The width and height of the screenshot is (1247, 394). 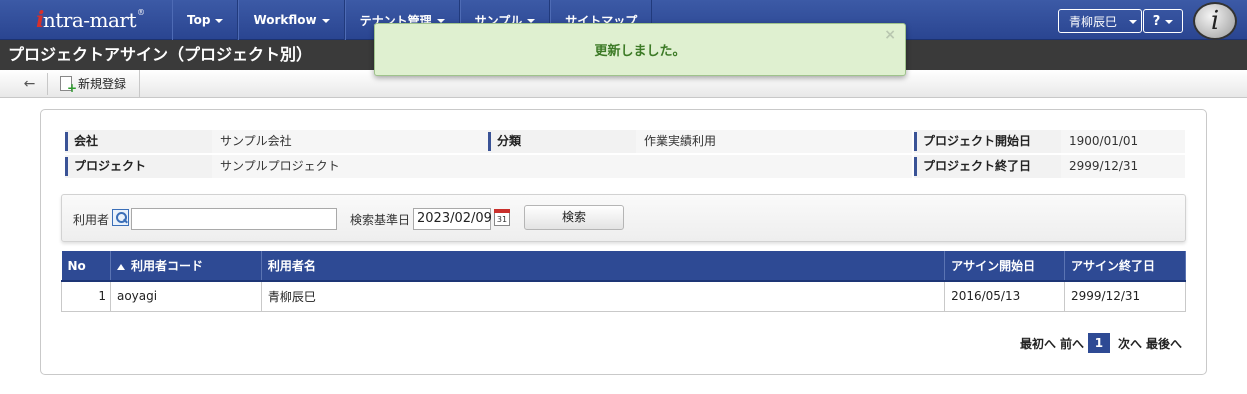 I want to click on info-badge-icon: i, so click(x=1215, y=21).